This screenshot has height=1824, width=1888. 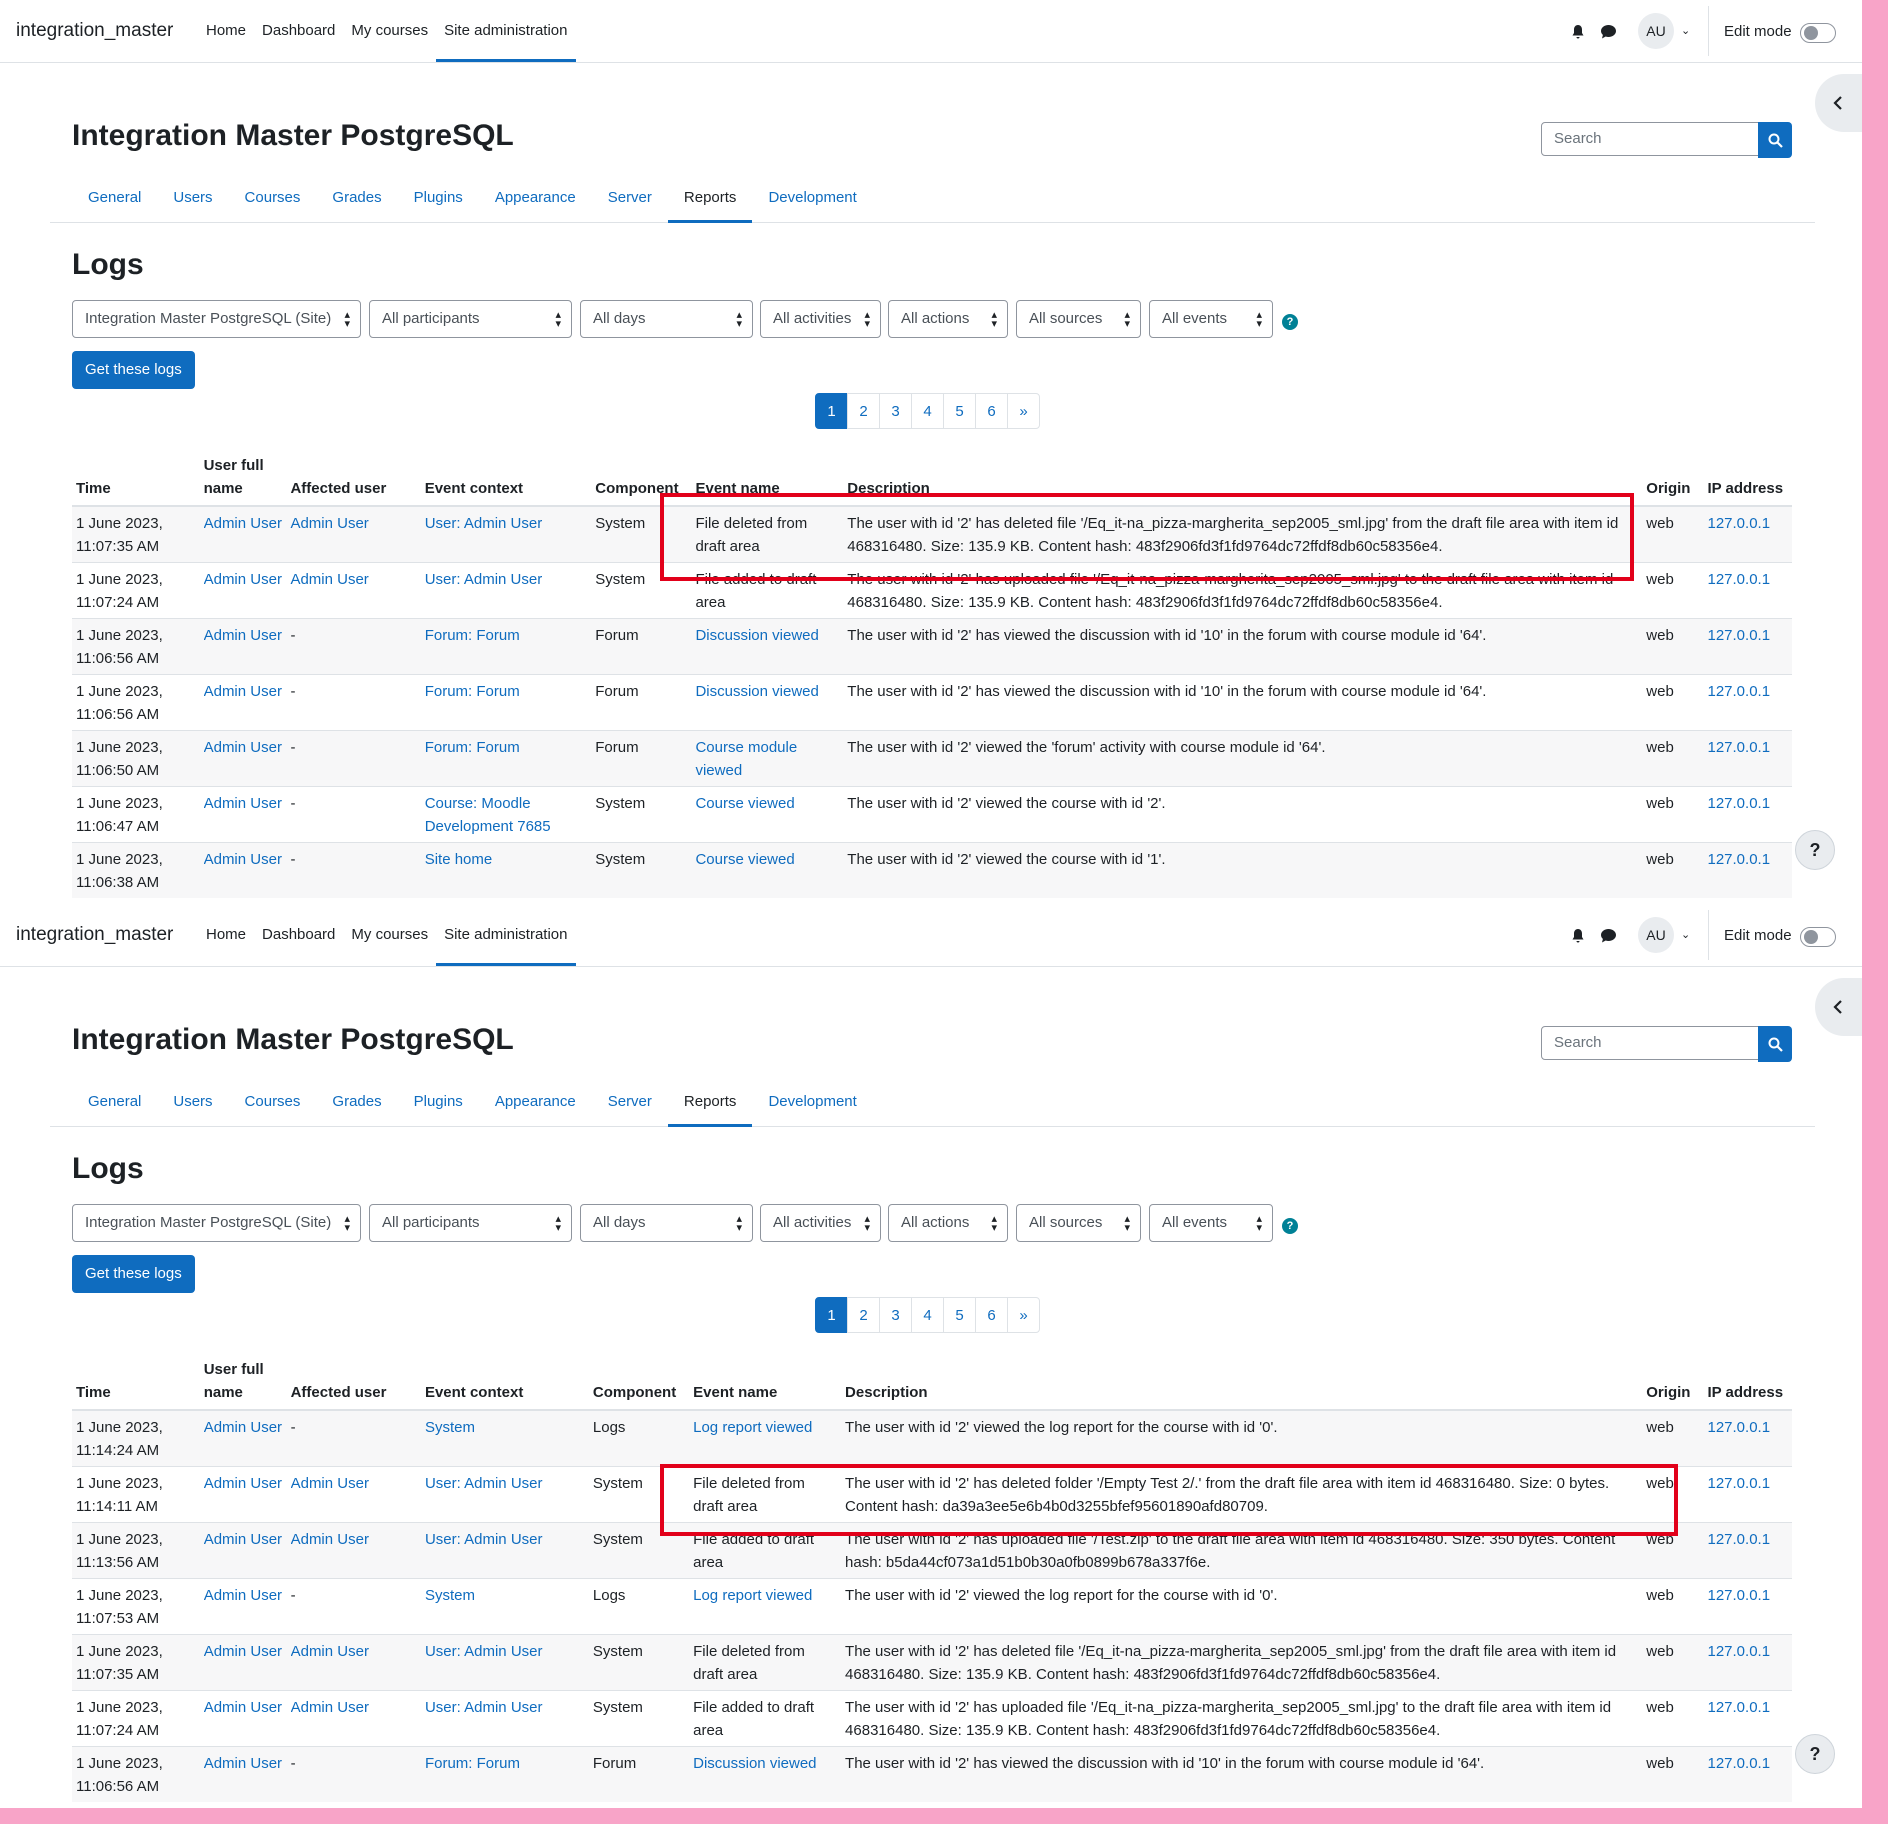 I want to click on question-icon: ?, so click(x=1290, y=322).